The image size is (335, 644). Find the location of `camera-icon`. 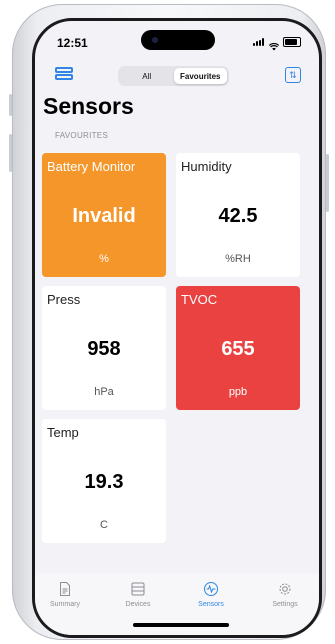

camera-icon is located at coordinates (155, 40).